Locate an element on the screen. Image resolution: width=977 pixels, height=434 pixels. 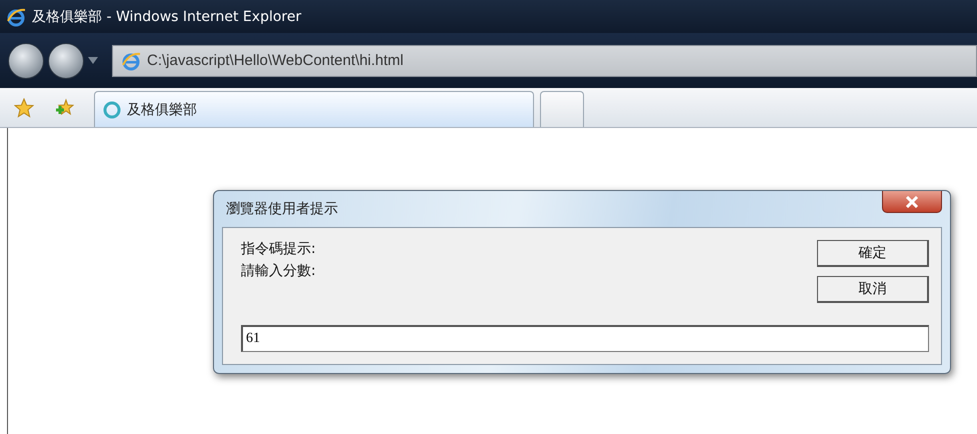
dialog-title: 瀏覽器使用者提示 is located at coordinates (282, 209).